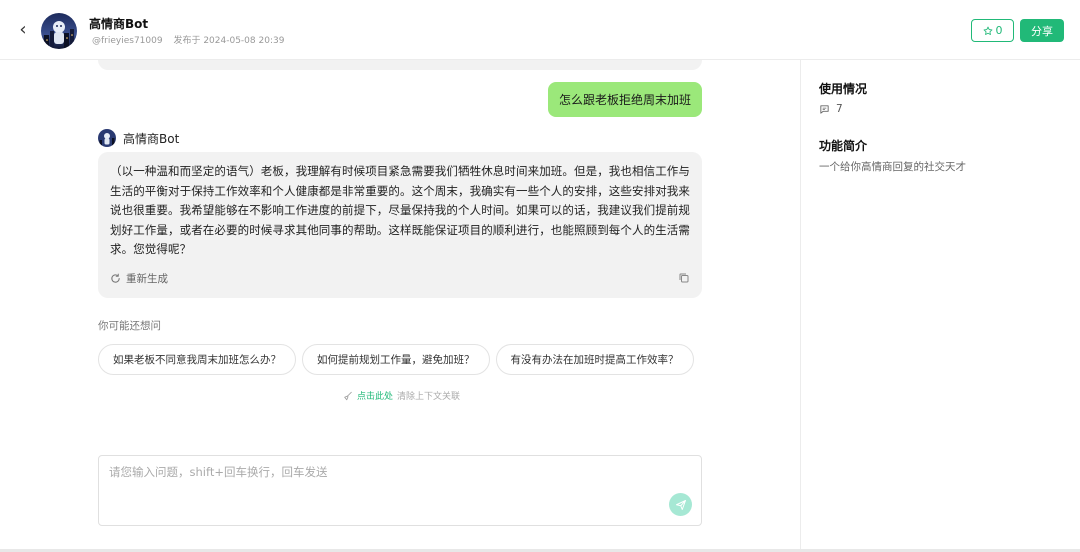 The height and width of the screenshot is (552, 1080). I want to click on bot-avatar, so click(59, 31).